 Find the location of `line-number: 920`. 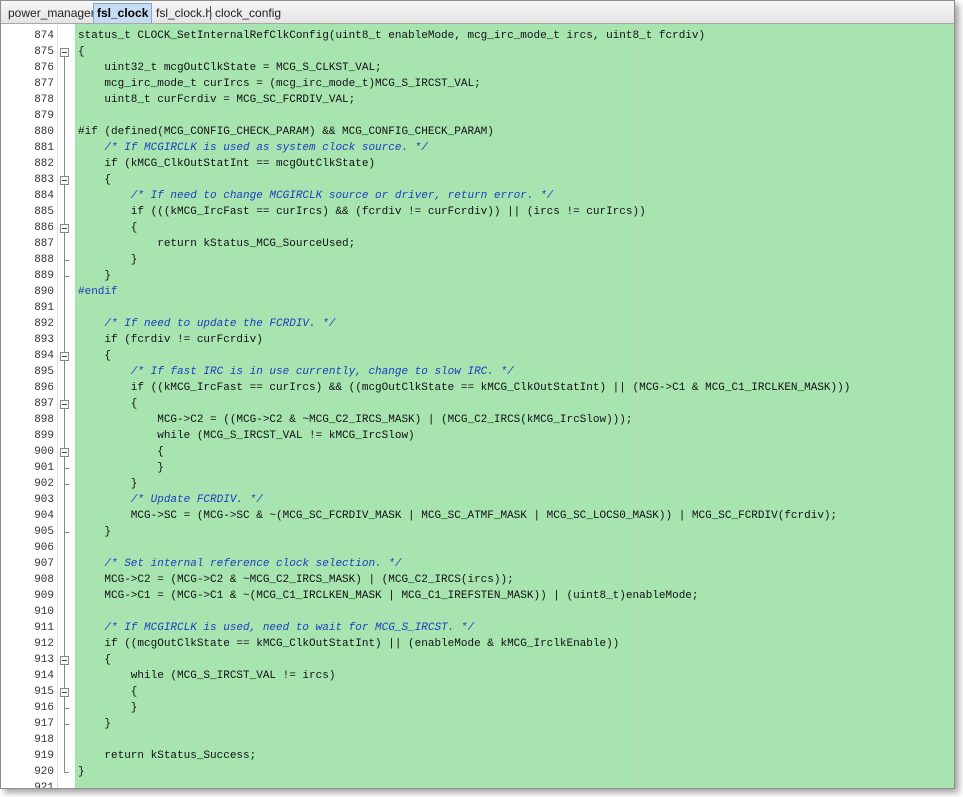

line-number: 920 is located at coordinates (44, 772).